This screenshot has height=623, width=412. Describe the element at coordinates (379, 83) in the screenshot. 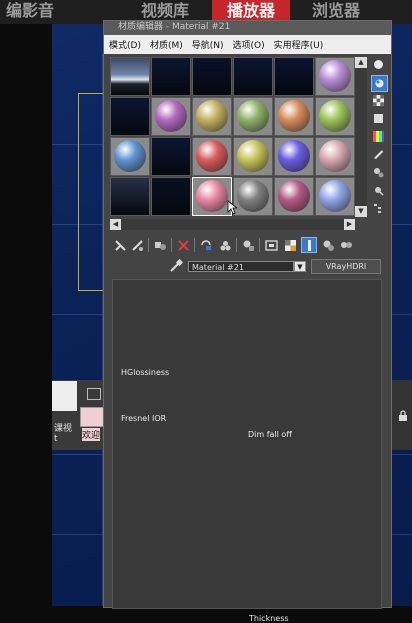

I see `backlight-icon` at that location.